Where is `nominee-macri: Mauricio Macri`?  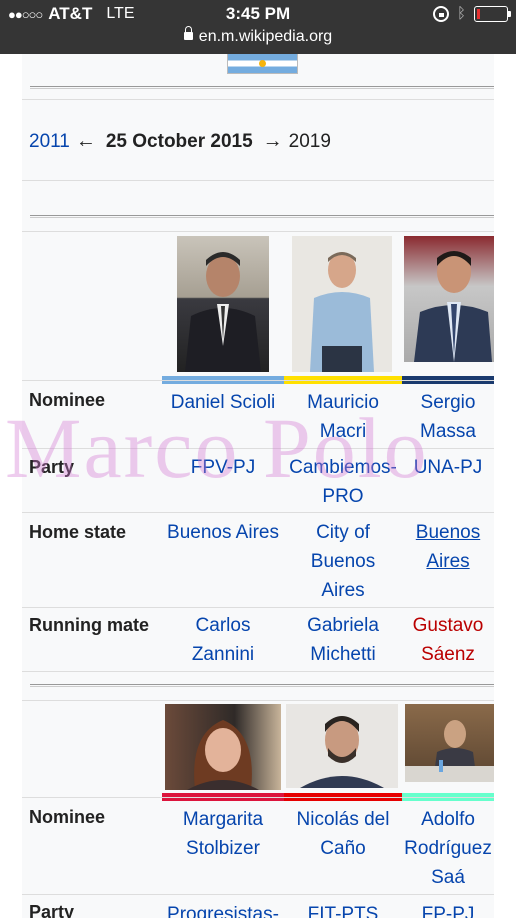
nominee-macri: Mauricio Macri is located at coordinates (343, 417).